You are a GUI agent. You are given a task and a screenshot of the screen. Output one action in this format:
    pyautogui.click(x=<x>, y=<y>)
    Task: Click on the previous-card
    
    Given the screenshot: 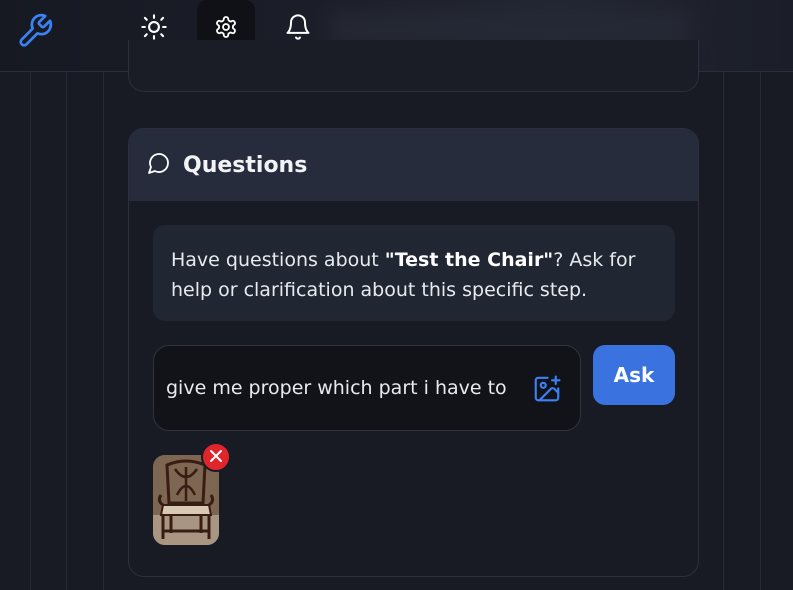 What is the action you would take?
    pyautogui.click(x=413, y=66)
    